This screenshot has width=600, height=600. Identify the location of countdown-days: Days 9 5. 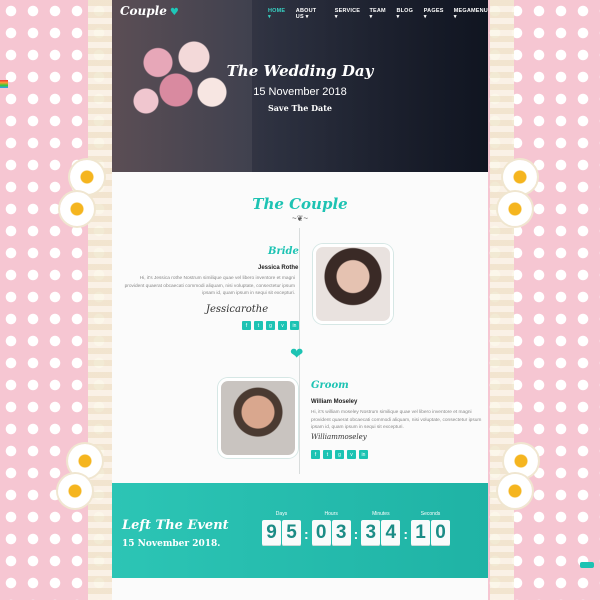
(281, 528).